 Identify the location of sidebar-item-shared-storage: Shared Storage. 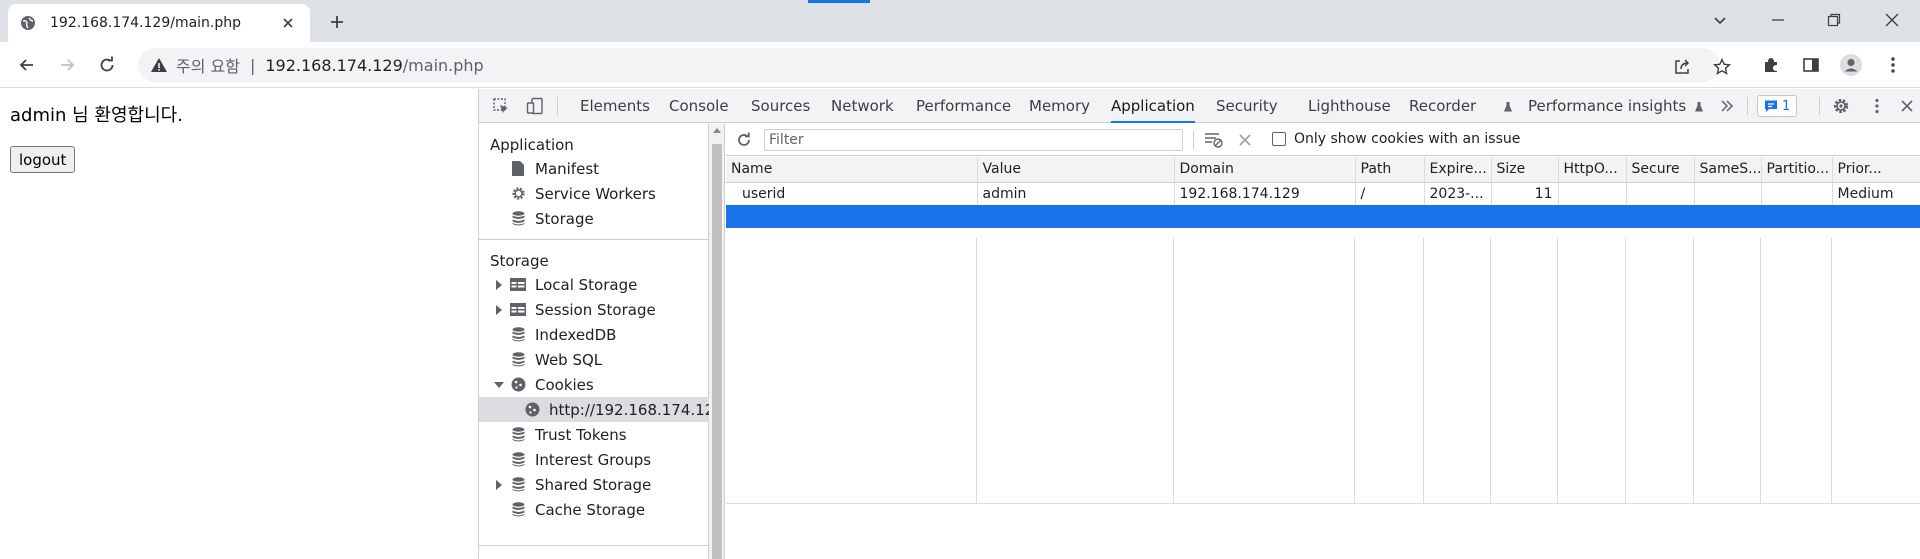
(594, 484).